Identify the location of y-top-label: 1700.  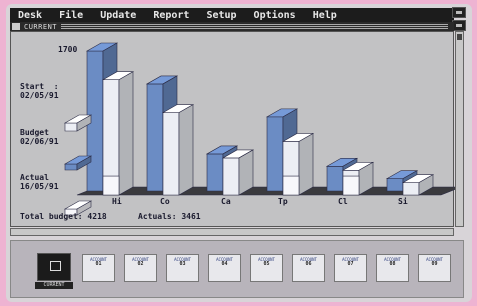
(68, 49).